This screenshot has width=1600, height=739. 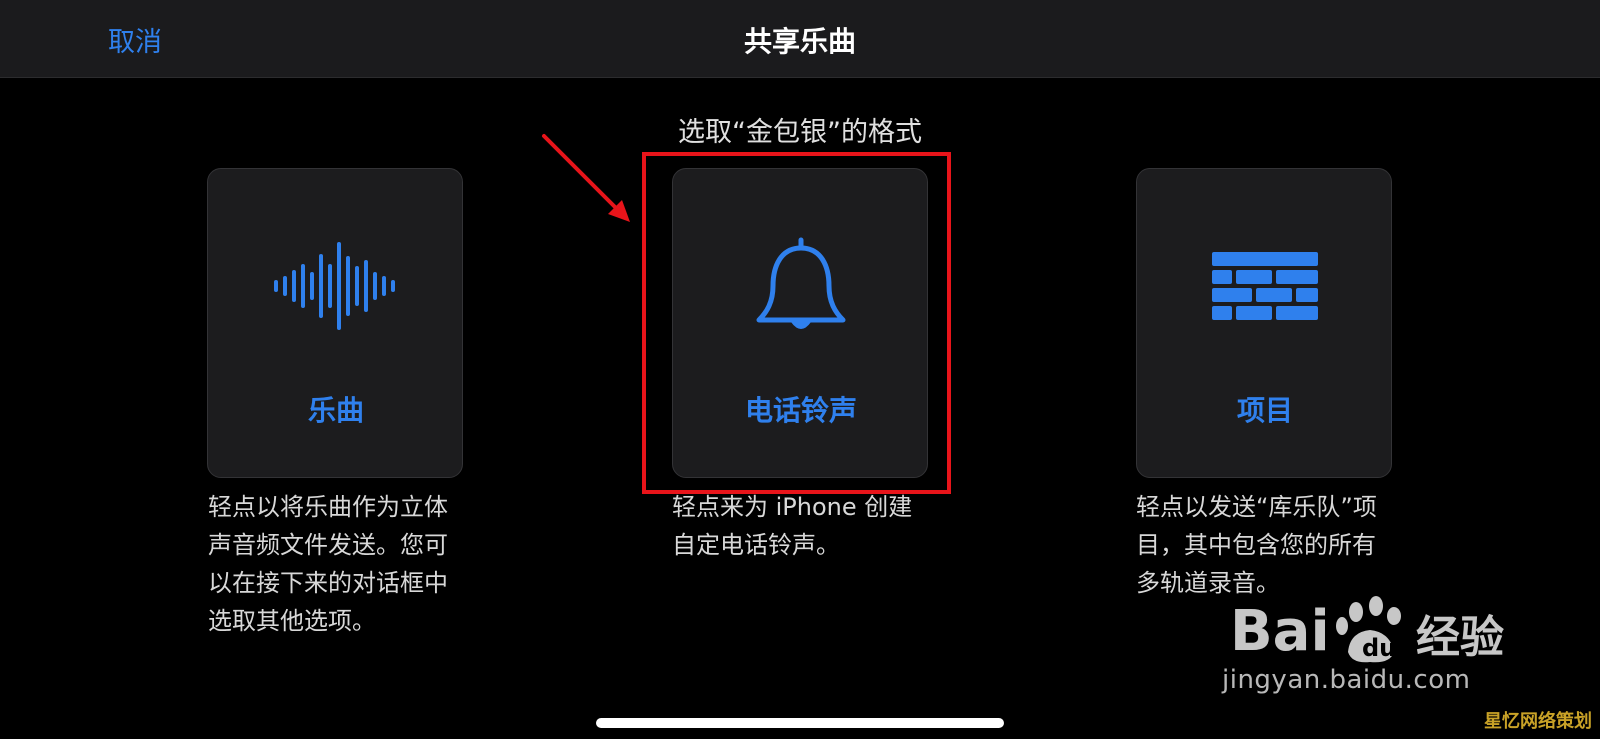 I want to click on bell-icon, so click(x=801, y=286).